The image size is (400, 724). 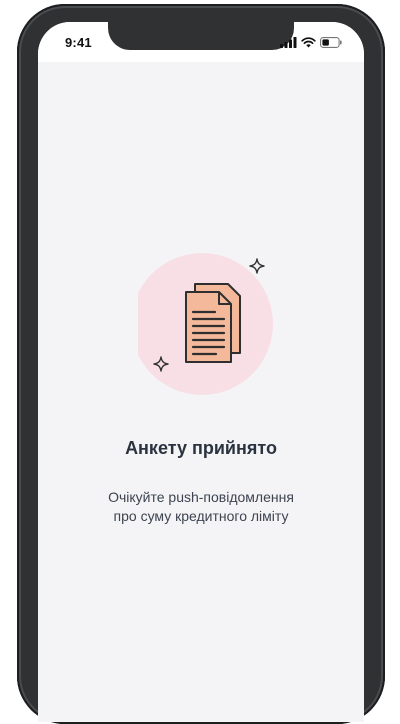 What do you see at coordinates (205, 324) in the screenshot?
I see `documents-icon` at bounding box center [205, 324].